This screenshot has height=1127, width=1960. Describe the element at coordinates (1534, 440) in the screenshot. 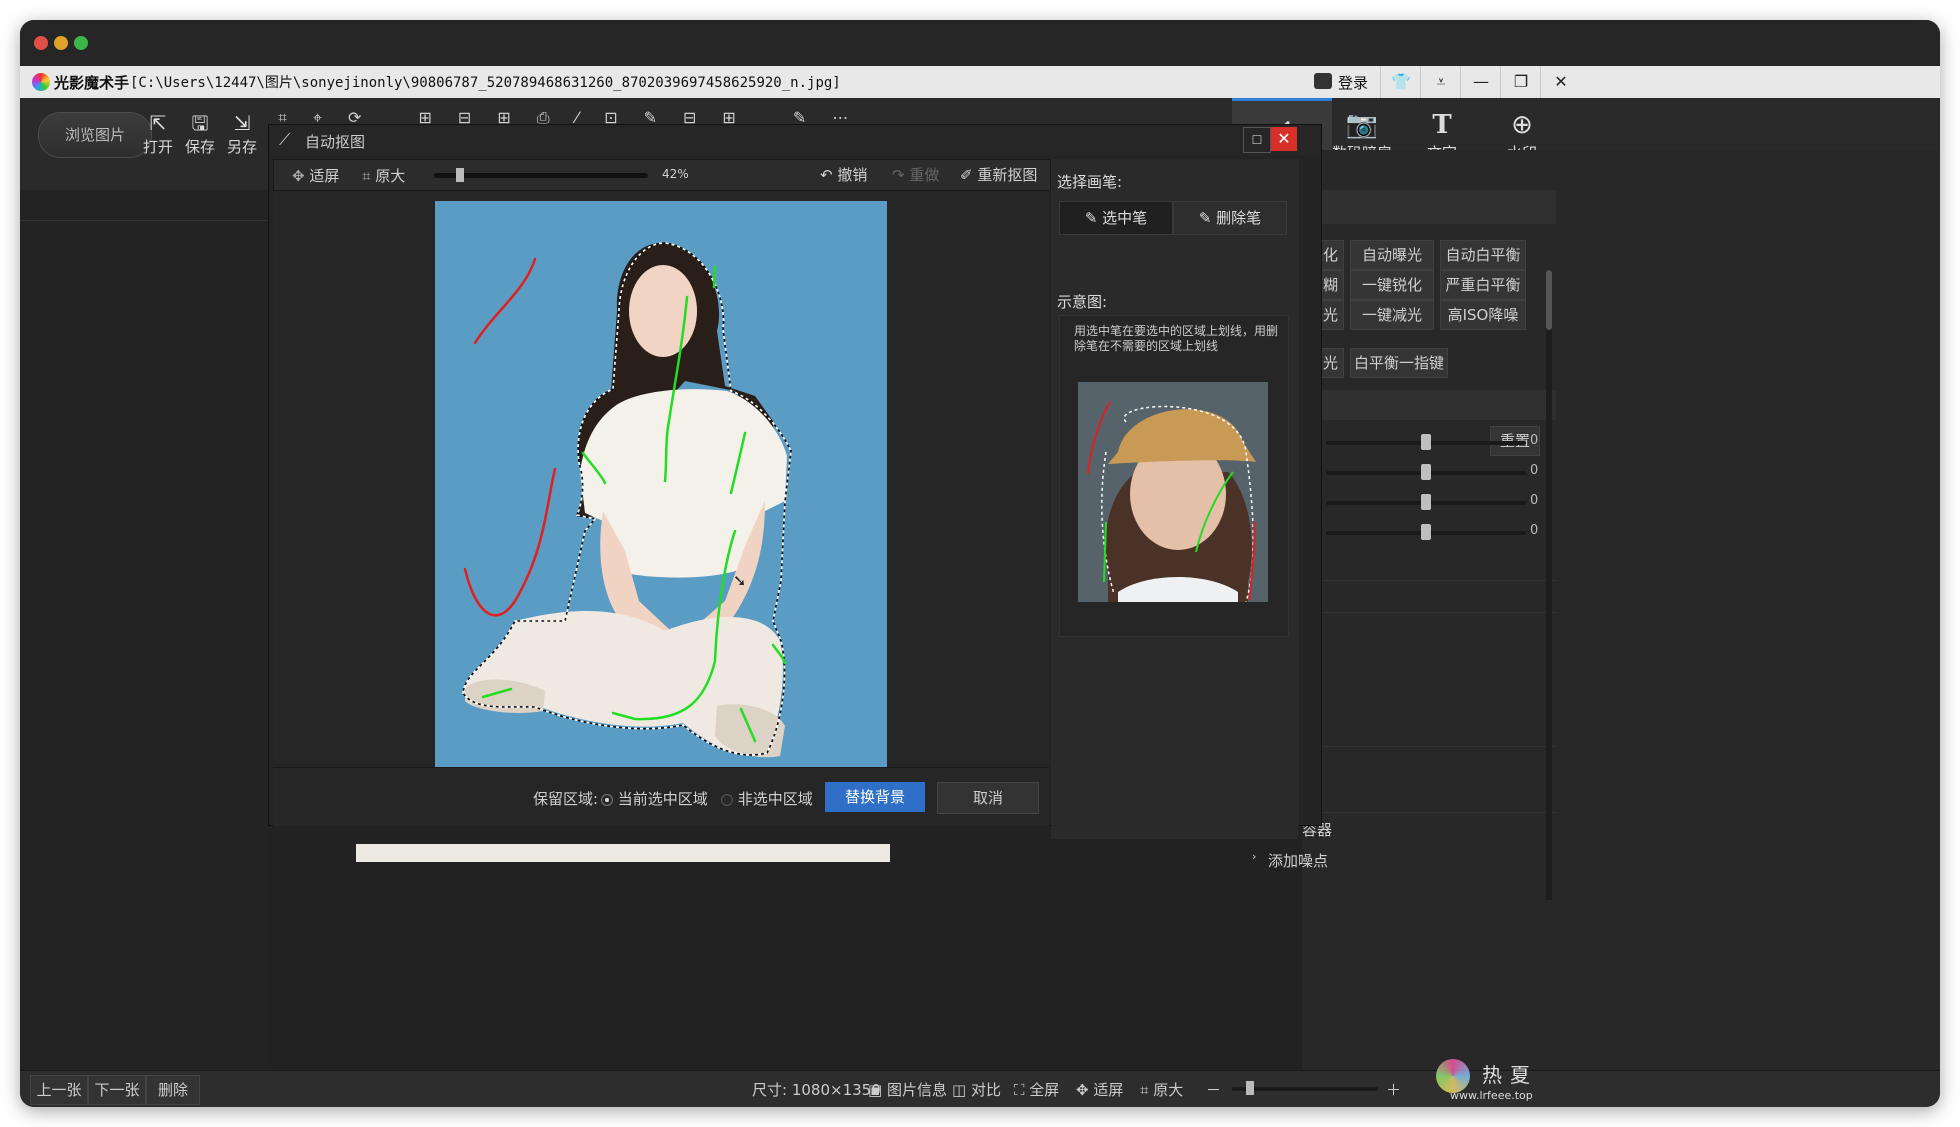

I see `slider-value-1: 0` at that location.